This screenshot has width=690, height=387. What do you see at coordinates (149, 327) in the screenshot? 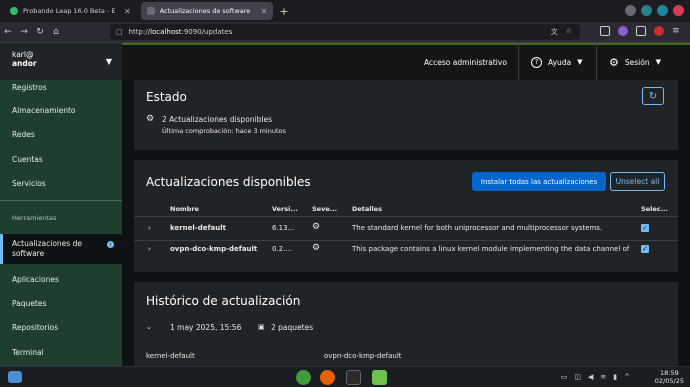
I see `collapse-chevron-icon: ⌄` at bounding box center [149, 327].